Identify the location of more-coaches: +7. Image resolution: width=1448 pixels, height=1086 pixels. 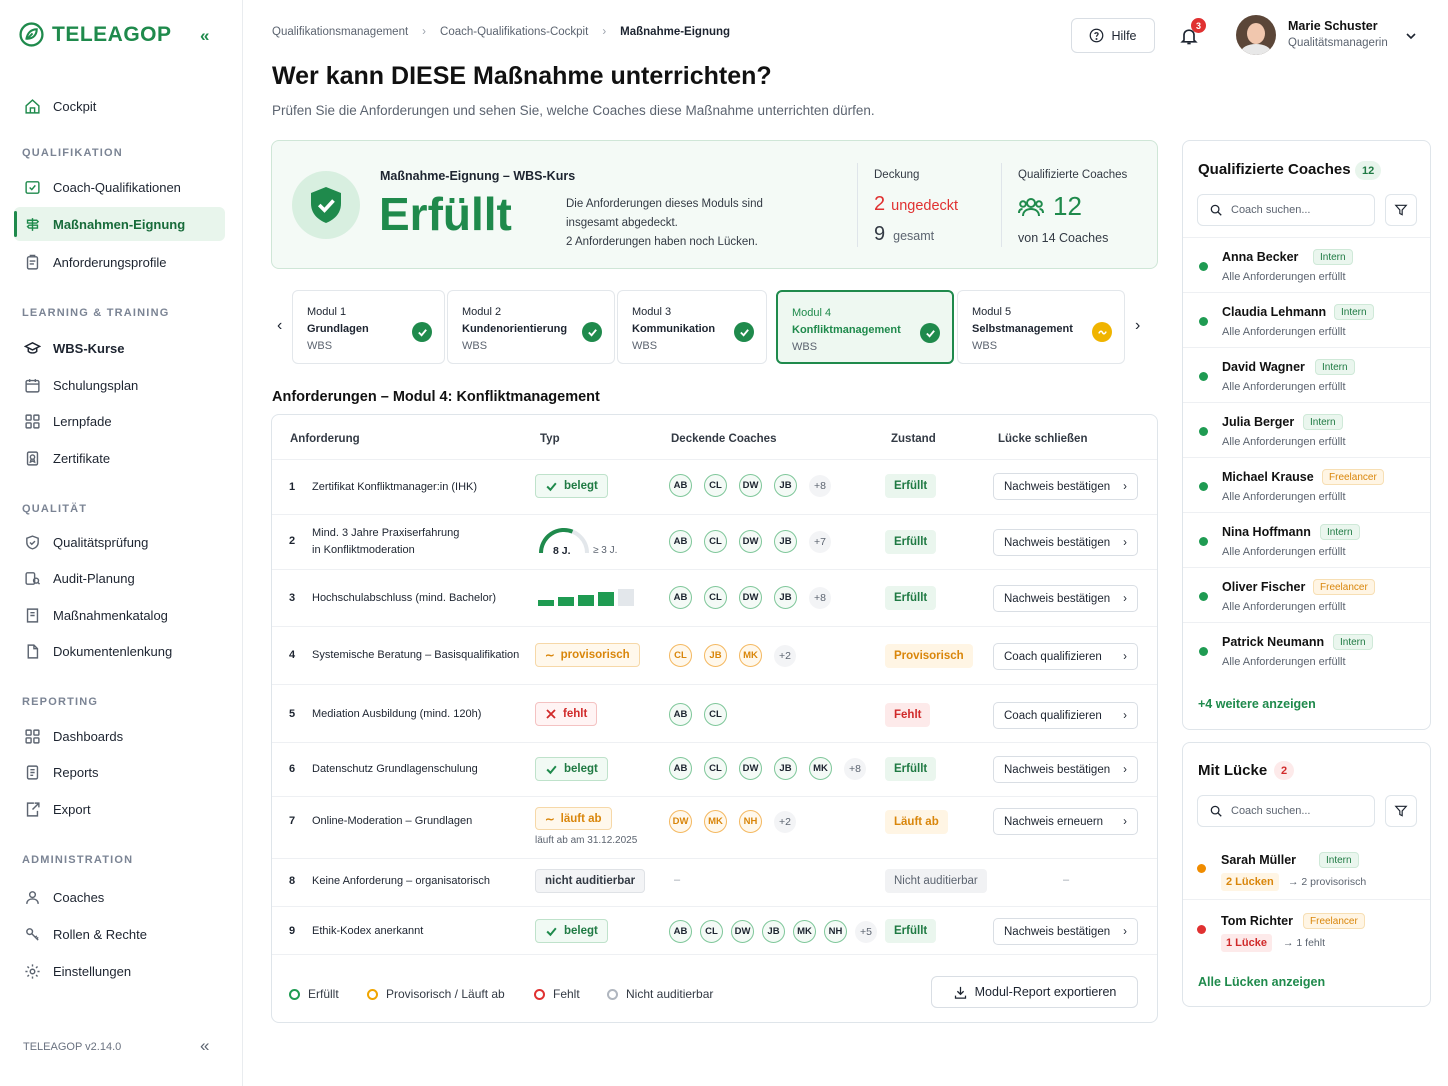
(820, 541).